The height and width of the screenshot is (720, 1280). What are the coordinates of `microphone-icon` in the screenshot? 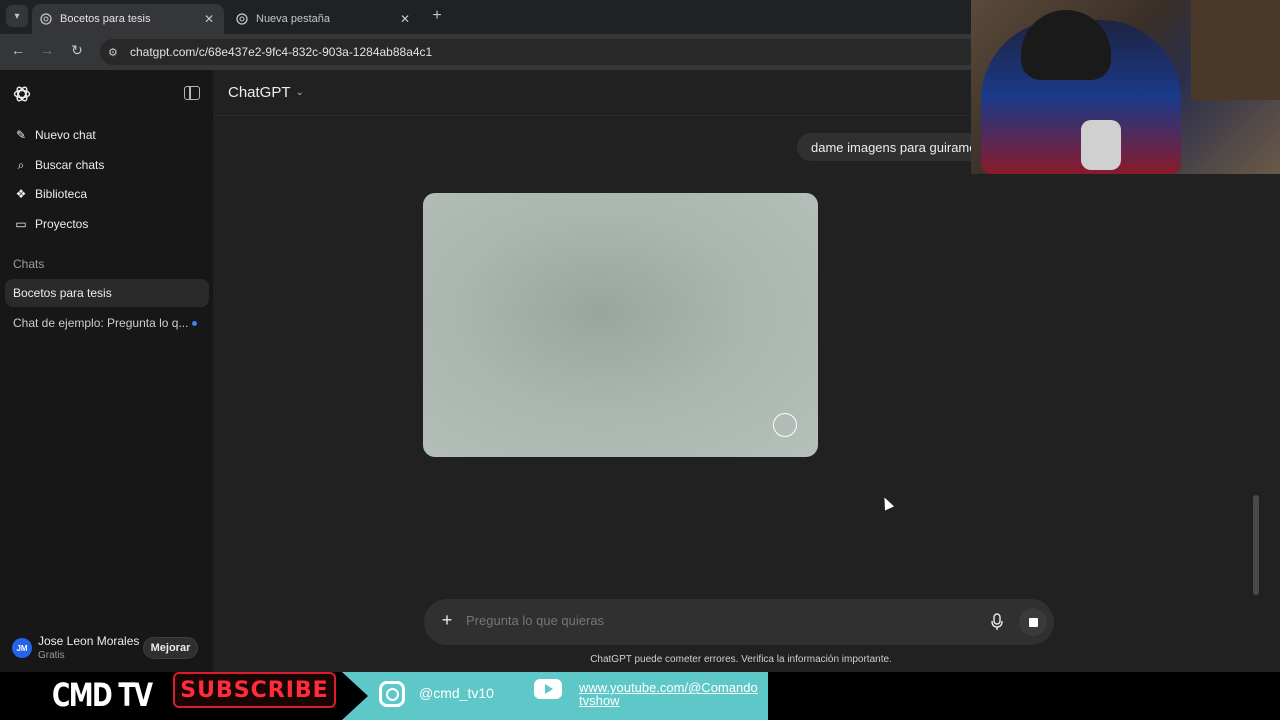 It's located at (997, 622).